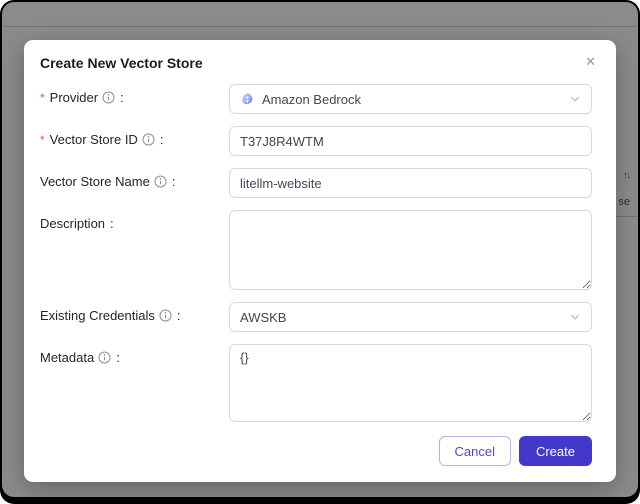 The image size is (640, 504). I want to click on bedrock-logo-icon, so click(247, 99).